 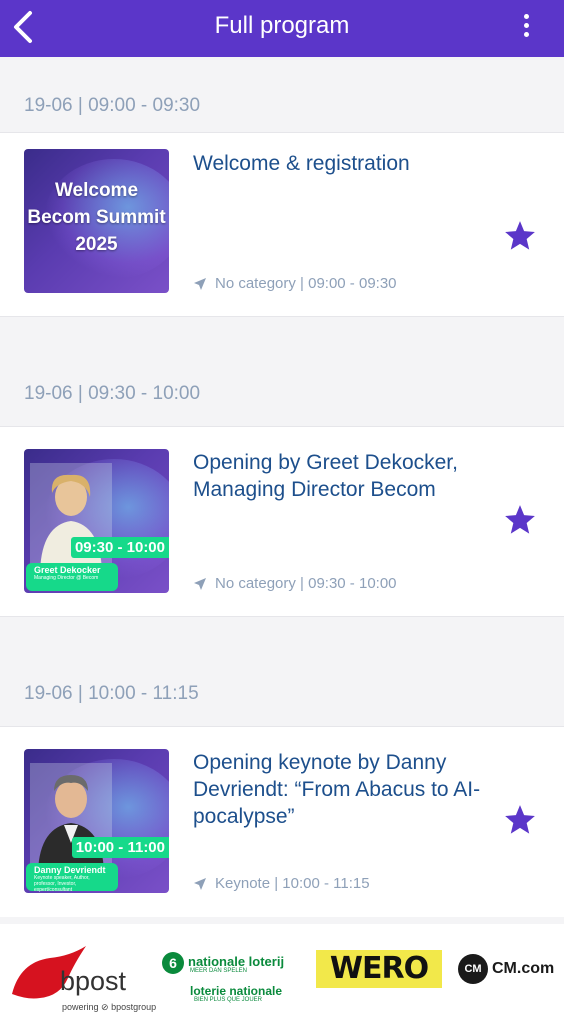 I want to click on more-vertical-icon, so click(x=526, y=26).